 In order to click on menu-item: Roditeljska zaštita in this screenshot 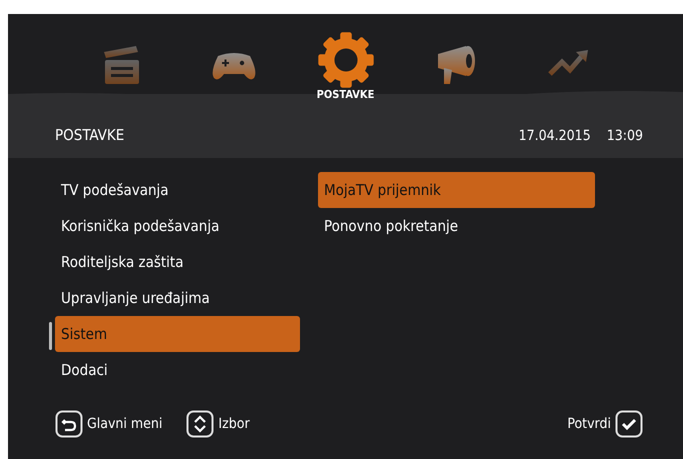, I will do `click(177, 262)`.